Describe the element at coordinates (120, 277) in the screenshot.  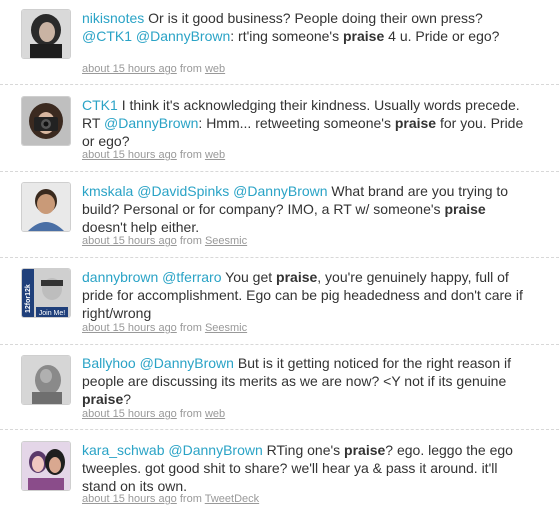
I see `tweet-username: dannybrown` at that location.